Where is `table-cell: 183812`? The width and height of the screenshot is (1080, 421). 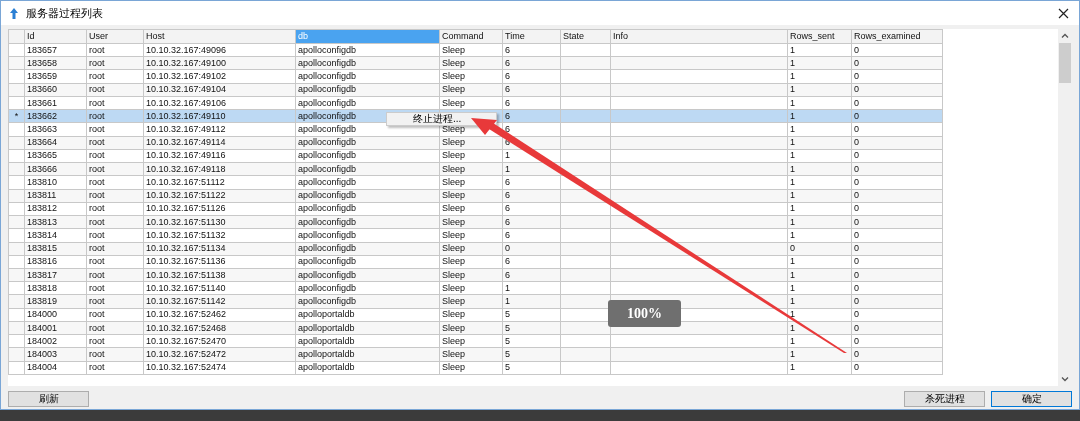
table-cell: 183812 is located at coordinates (55, 209).